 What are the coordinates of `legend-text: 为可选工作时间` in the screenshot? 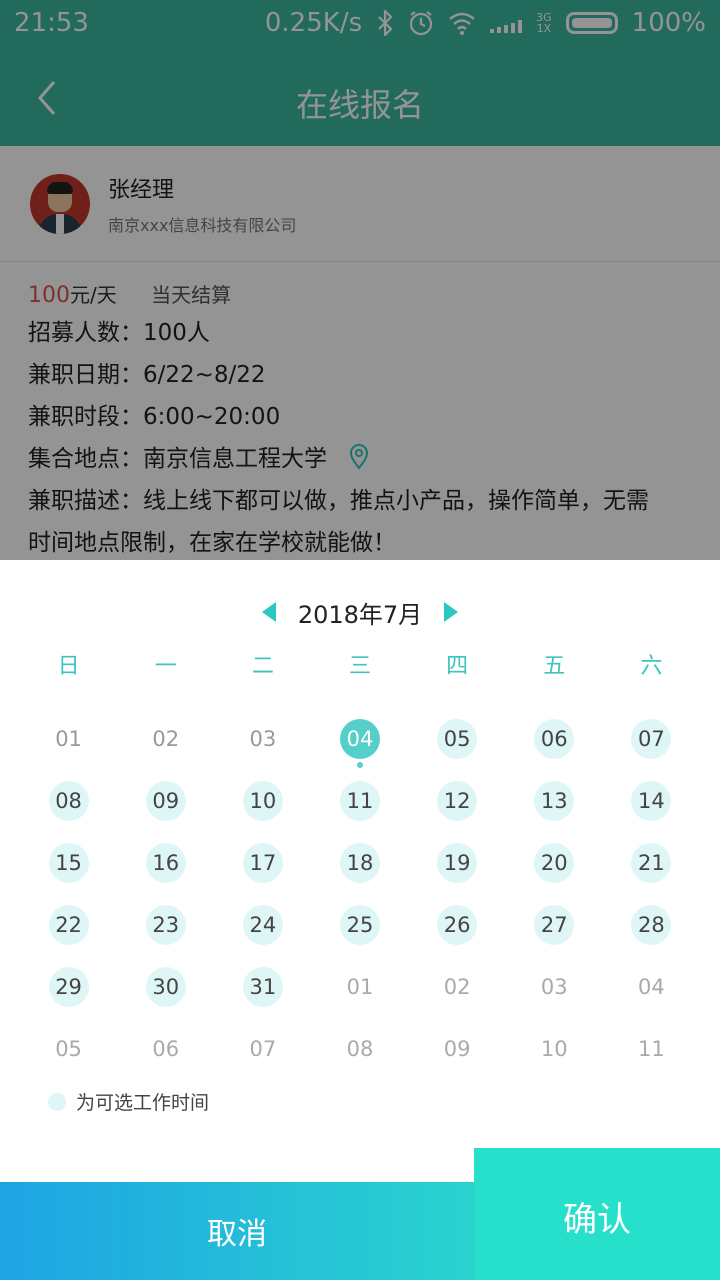 It's located at (143, 1103).